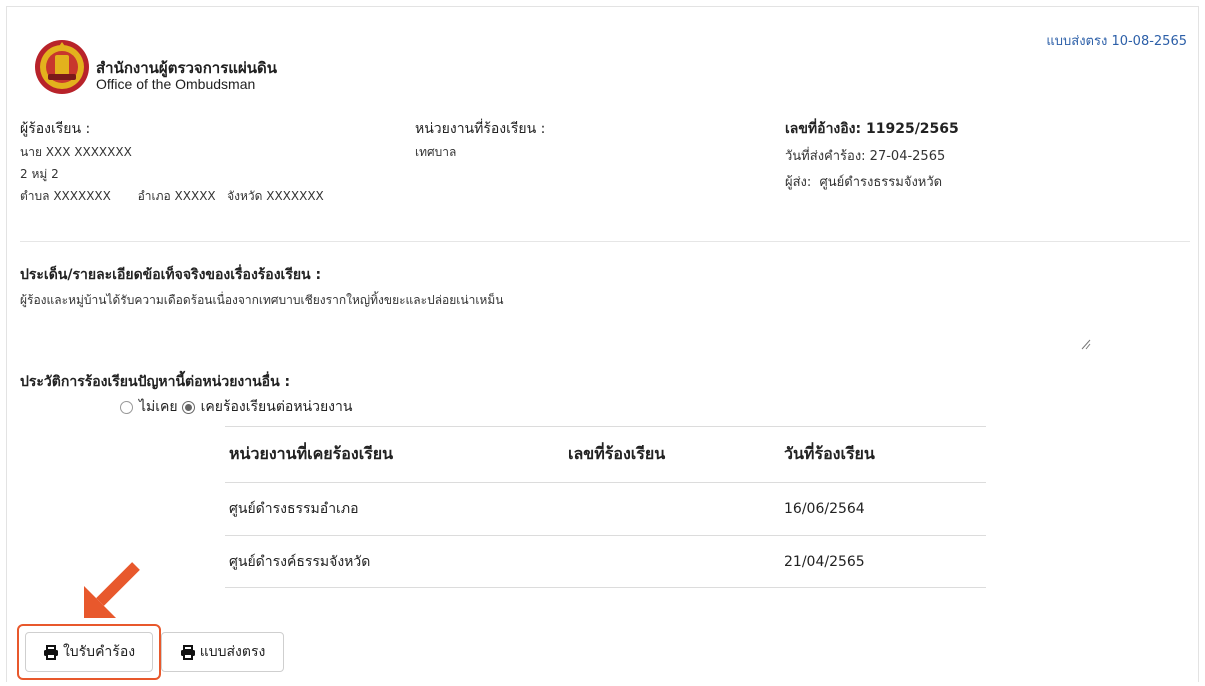 Image resolution: width=1205 pixels, height=686 pixels. I want to click on table-cell-agency: ศูนย์ดำรงธรรมอำเภอ, so click(294, 509).